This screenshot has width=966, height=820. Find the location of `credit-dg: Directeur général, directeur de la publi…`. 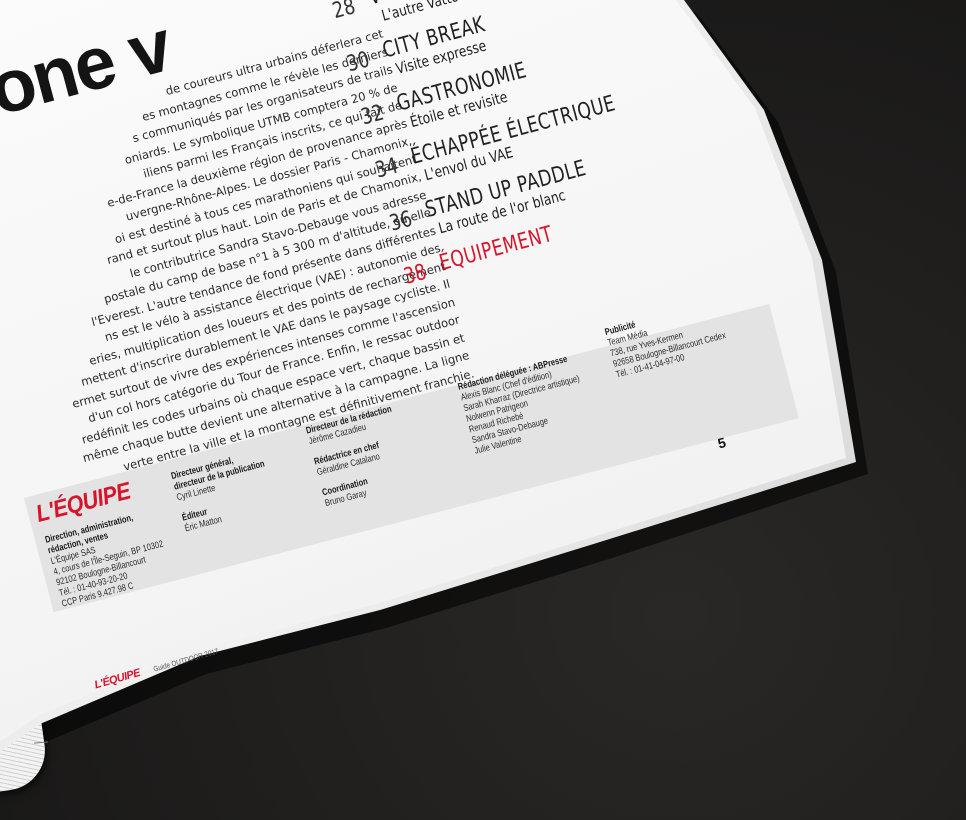

credit-dg: Directeur général, directeur de la publi… is located at coordinates (235, 487).